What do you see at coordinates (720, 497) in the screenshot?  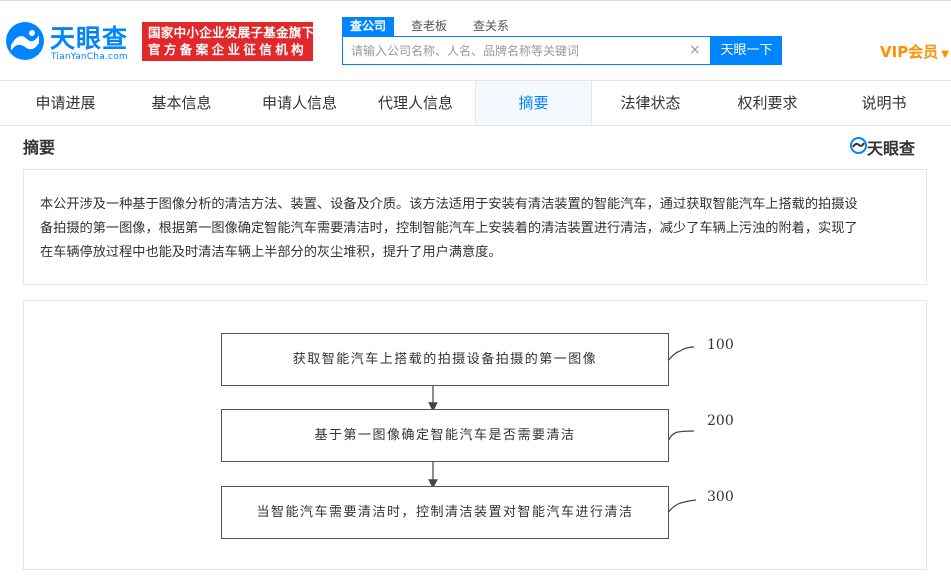 I see `flow-step-3-number: 300` at bounding box center [720, 497].